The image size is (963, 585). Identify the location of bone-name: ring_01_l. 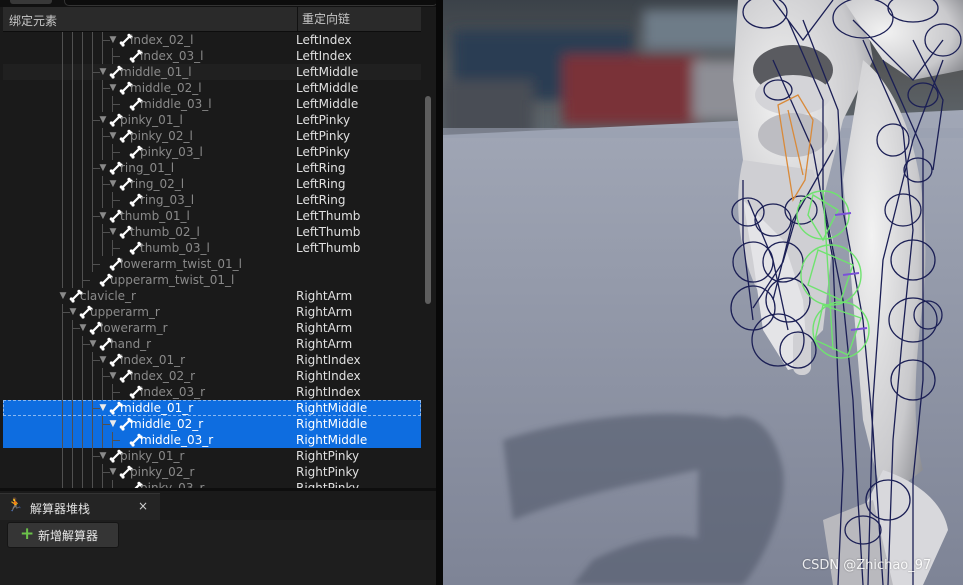
(147, 168).